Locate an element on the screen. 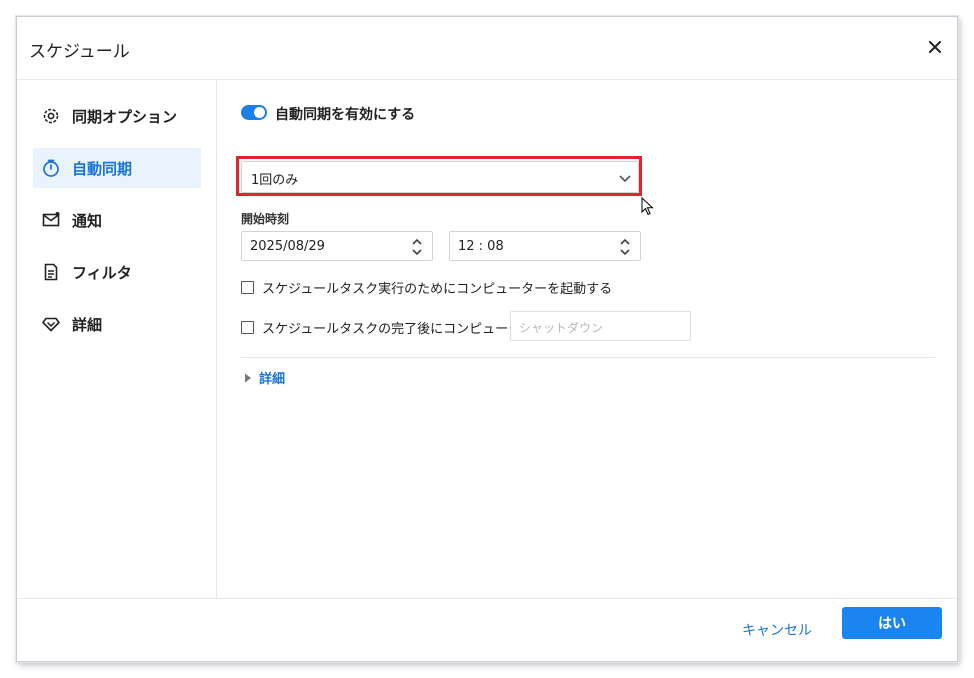 The width and height of the screenshot is (974, 678). details-expander: 詳細 is located at coordinates (264, 377).